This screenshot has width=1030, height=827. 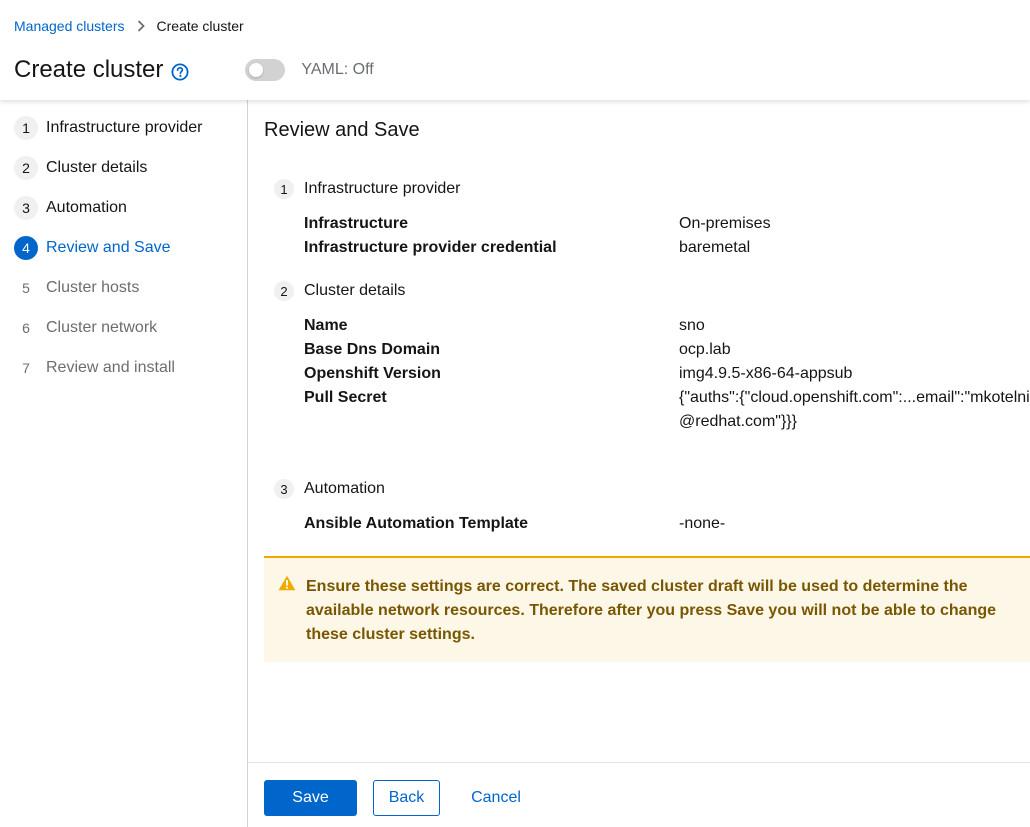 I want to click on field-label: Base Dns Domain, so click(x=372, y=349).